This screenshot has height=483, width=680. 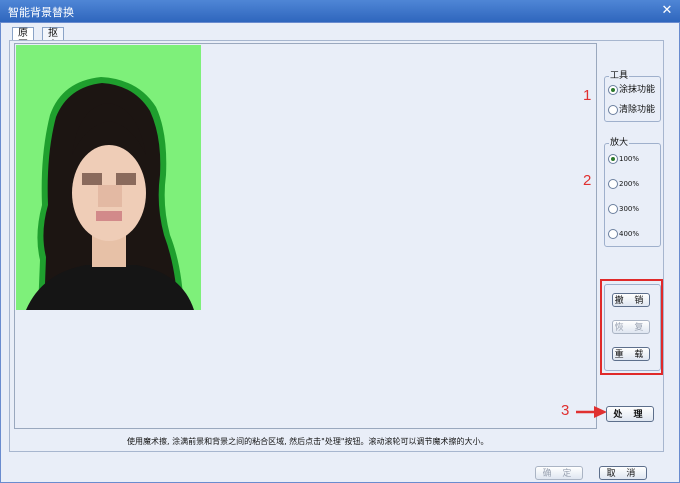 I want to click on annotation-number-2: 2, so click(x=587, y=180).